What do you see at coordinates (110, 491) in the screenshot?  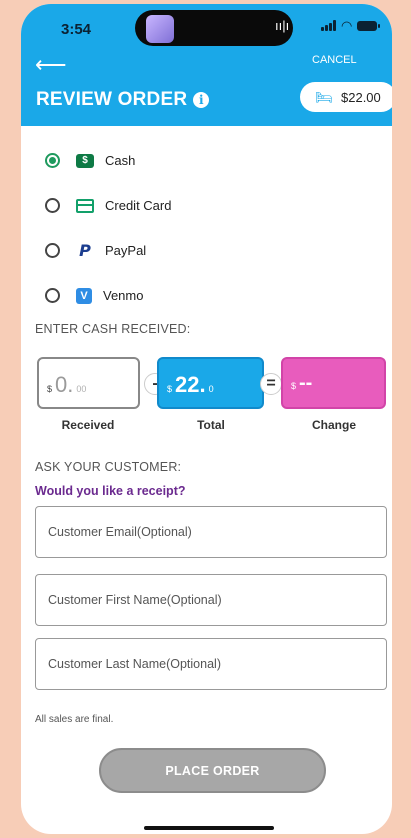 I see `receipt-question: Would you like a receipt?` at bounding box center [110, 491].